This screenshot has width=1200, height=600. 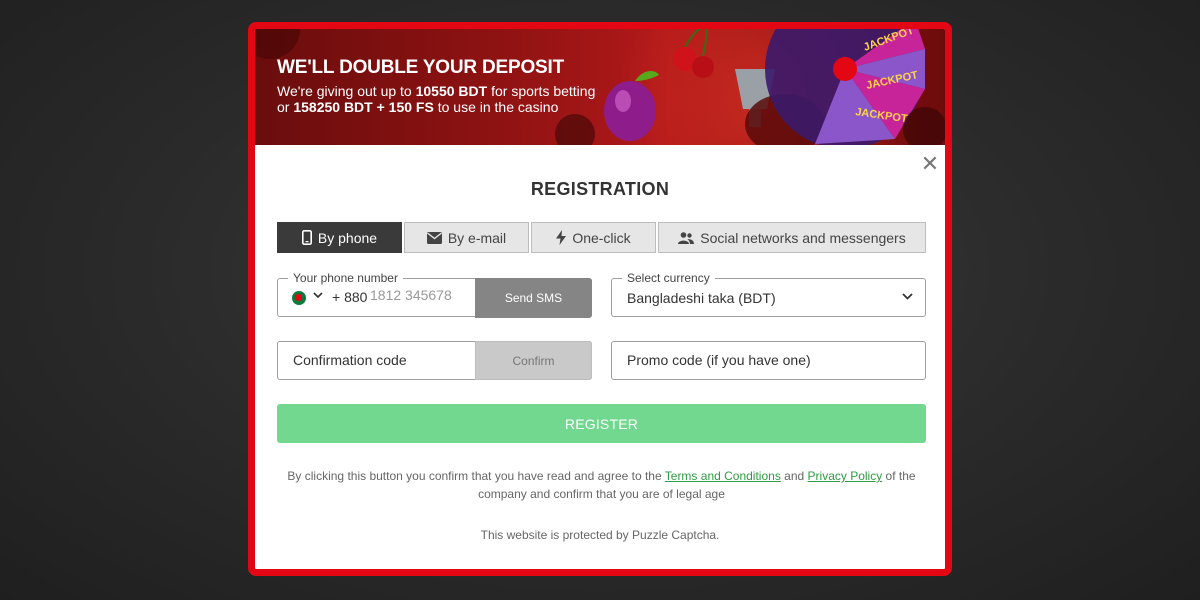 What do you see at coordinates (533, 298) in the screenshot?
I see `send-sms-button: Send SMS` at bounding box center [533, 298].